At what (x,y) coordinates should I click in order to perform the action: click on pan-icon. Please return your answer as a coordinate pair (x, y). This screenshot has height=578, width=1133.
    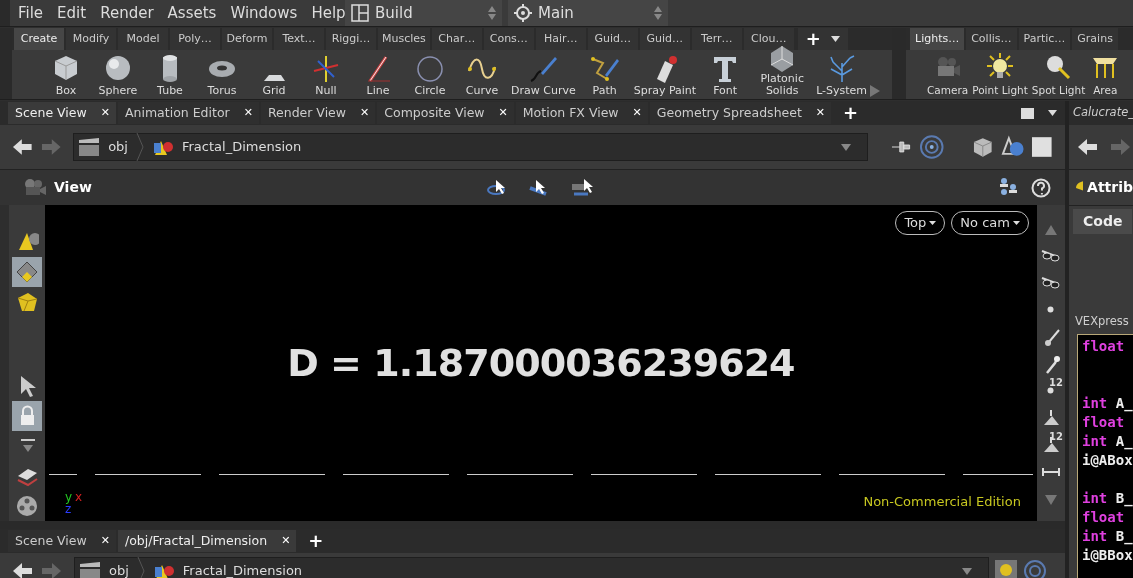
    Looking at the image, I should click on (539, 187).